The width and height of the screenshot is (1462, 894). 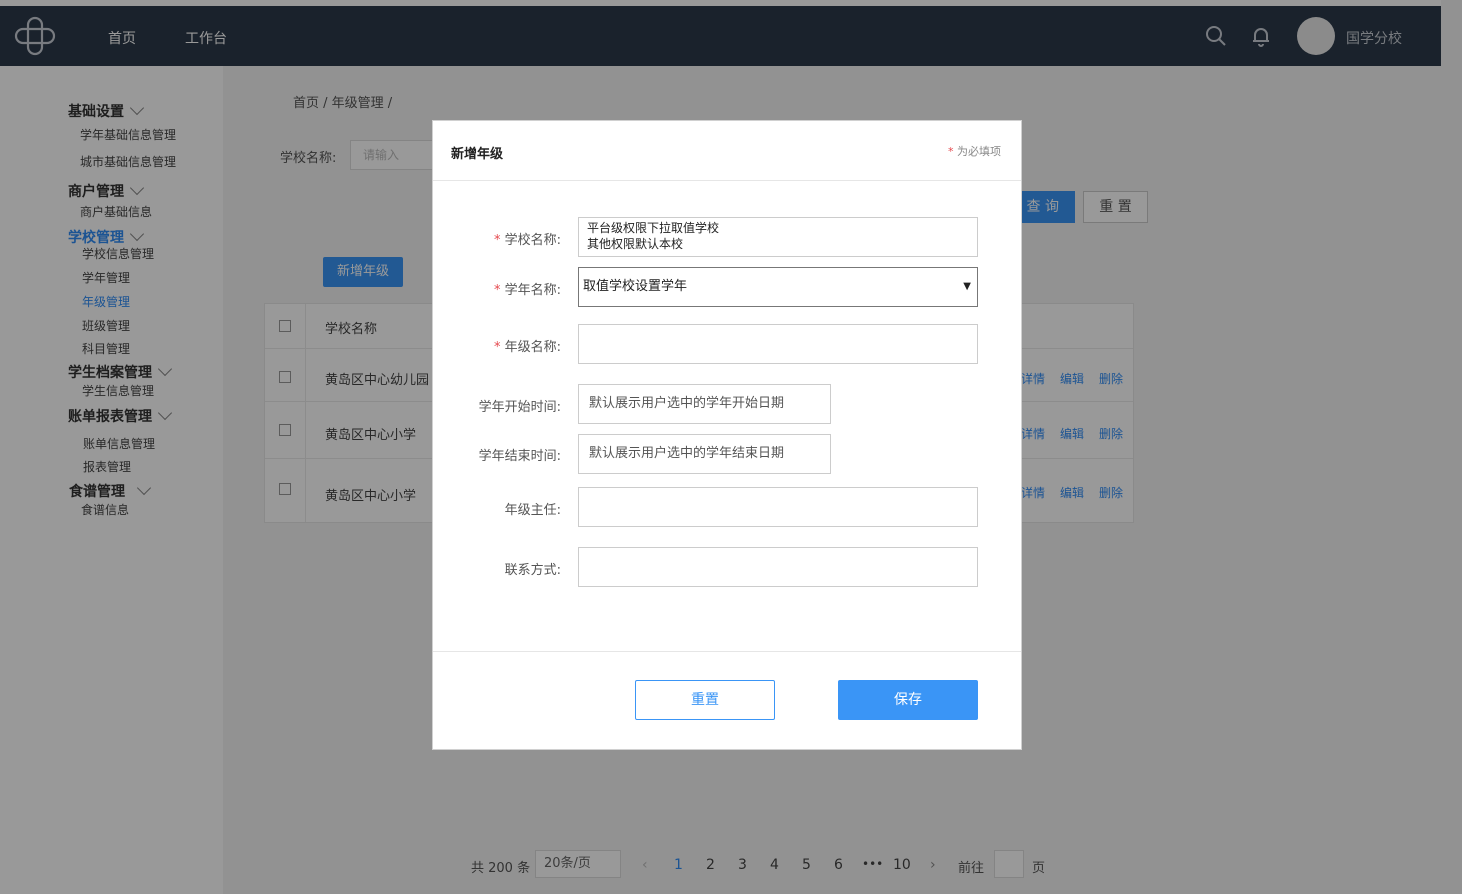 What do you see at coordinates (532, 290) in the screenshot?
I see `year-label-text: 学年名称:` at bounding box center [532, 290].